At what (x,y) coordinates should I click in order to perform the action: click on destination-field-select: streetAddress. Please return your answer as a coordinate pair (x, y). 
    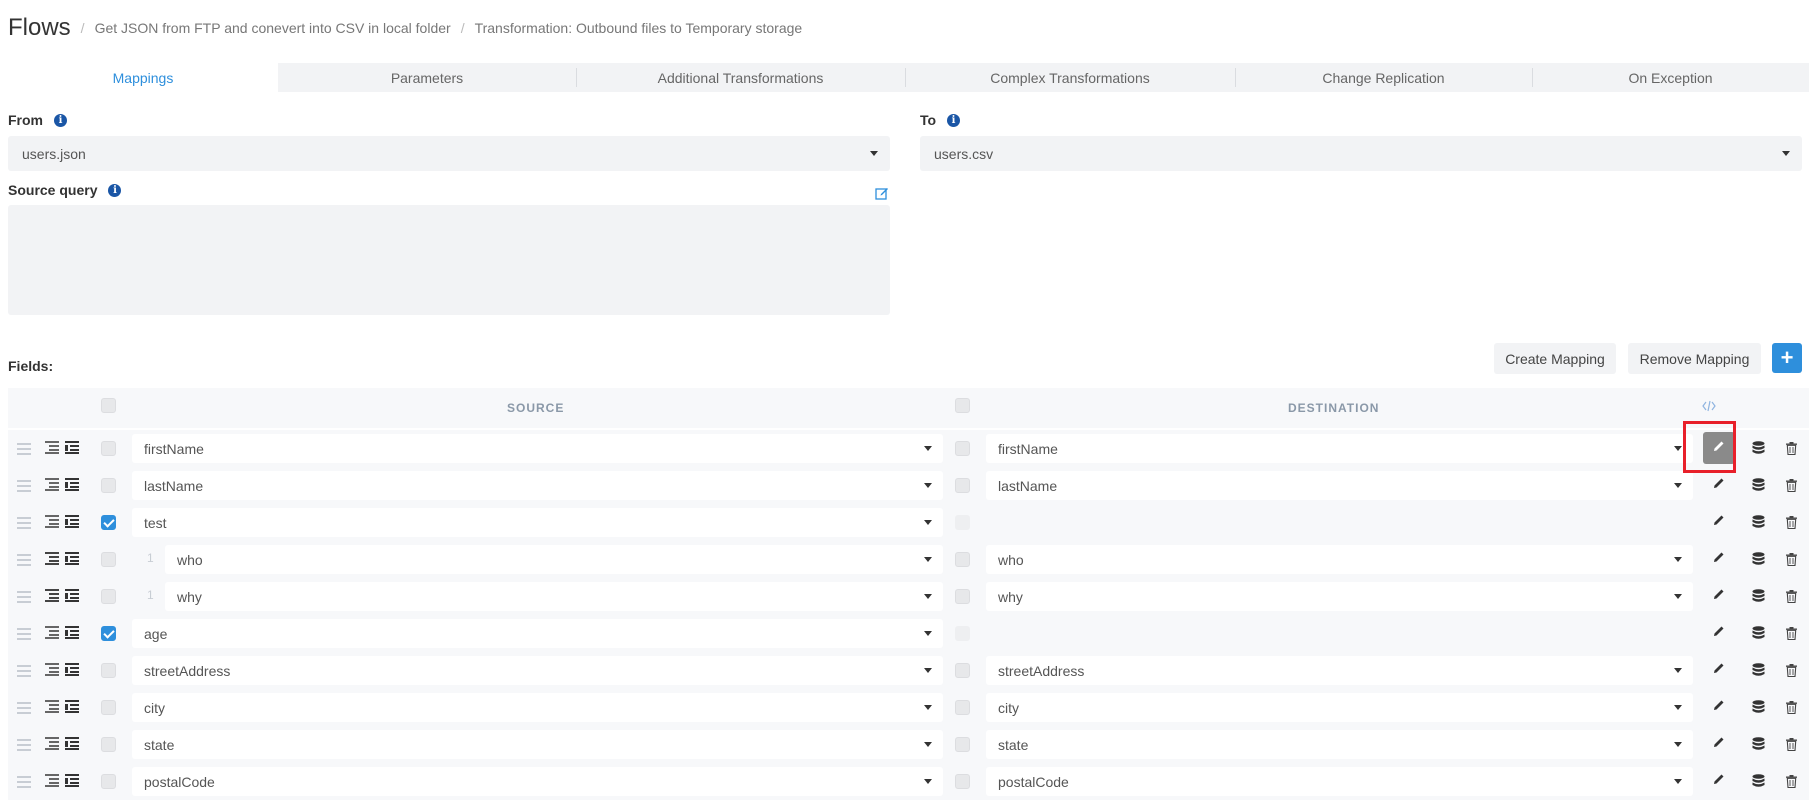
    Looking at the image, I should click on (1339, 670).